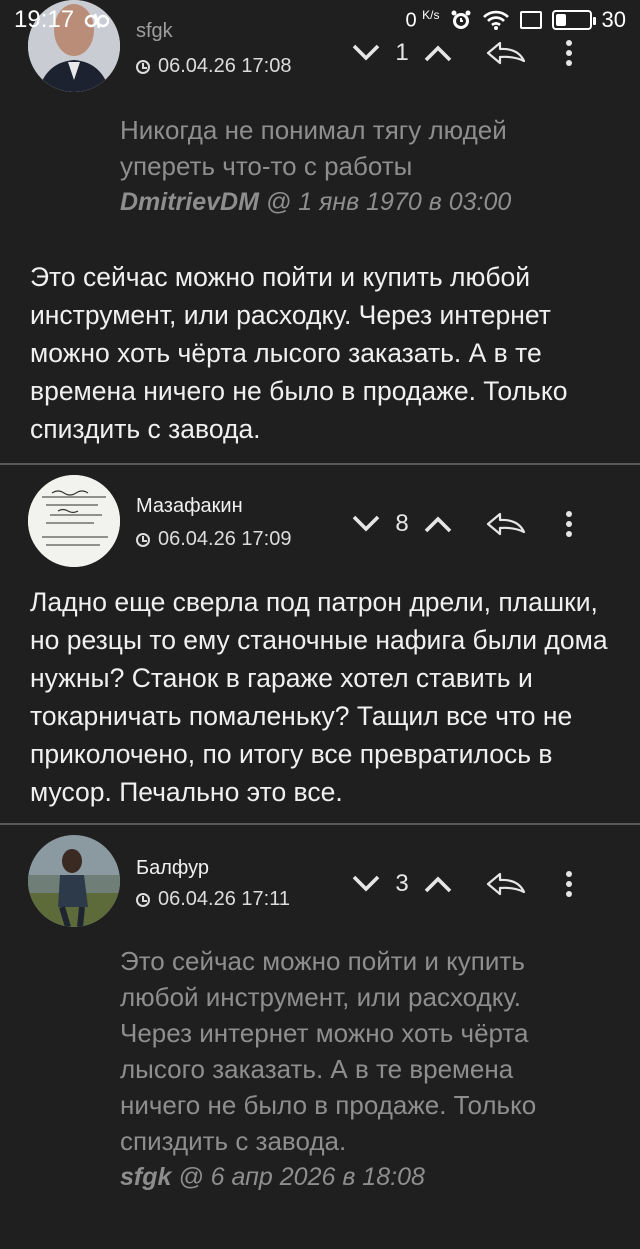 The width and height of the screenshot is (640, 1249). Describe the element at coordinates (97, 20) in the screenshot. I see `link-icon` at that location.